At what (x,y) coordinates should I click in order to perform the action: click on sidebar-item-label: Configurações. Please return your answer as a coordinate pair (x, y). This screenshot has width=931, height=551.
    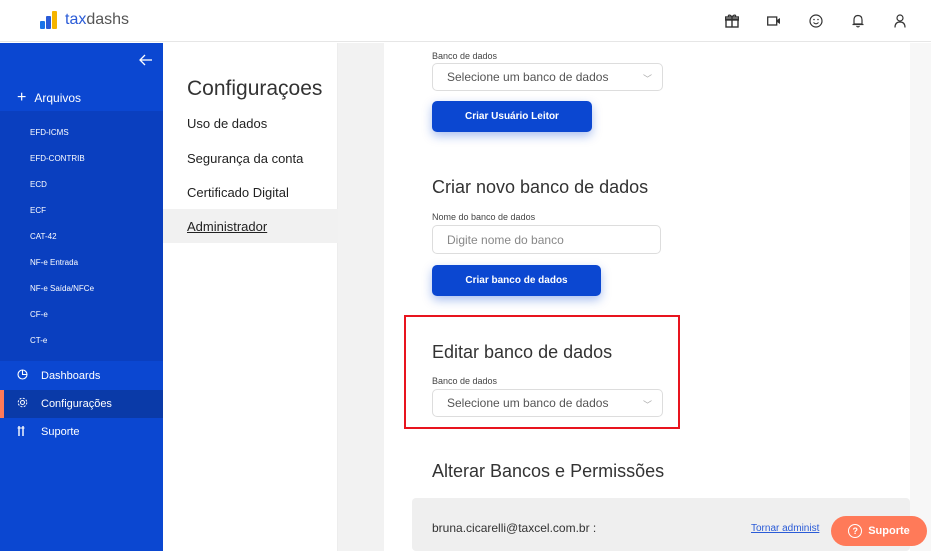
    Looking at the image, I should click on (76, 404).